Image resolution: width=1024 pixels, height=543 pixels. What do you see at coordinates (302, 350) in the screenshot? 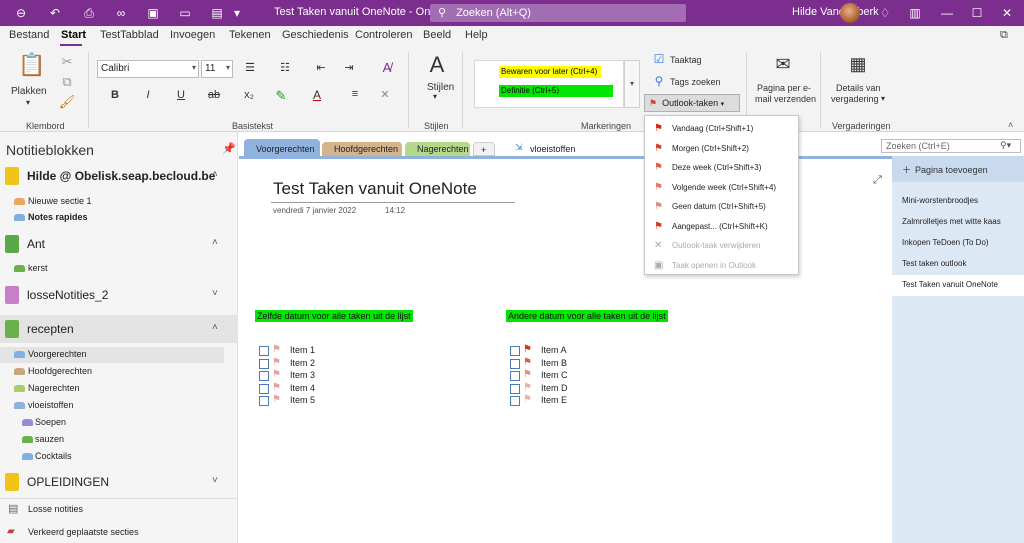
I see `todo-text: Item 1` at bounding box center [302, 350].